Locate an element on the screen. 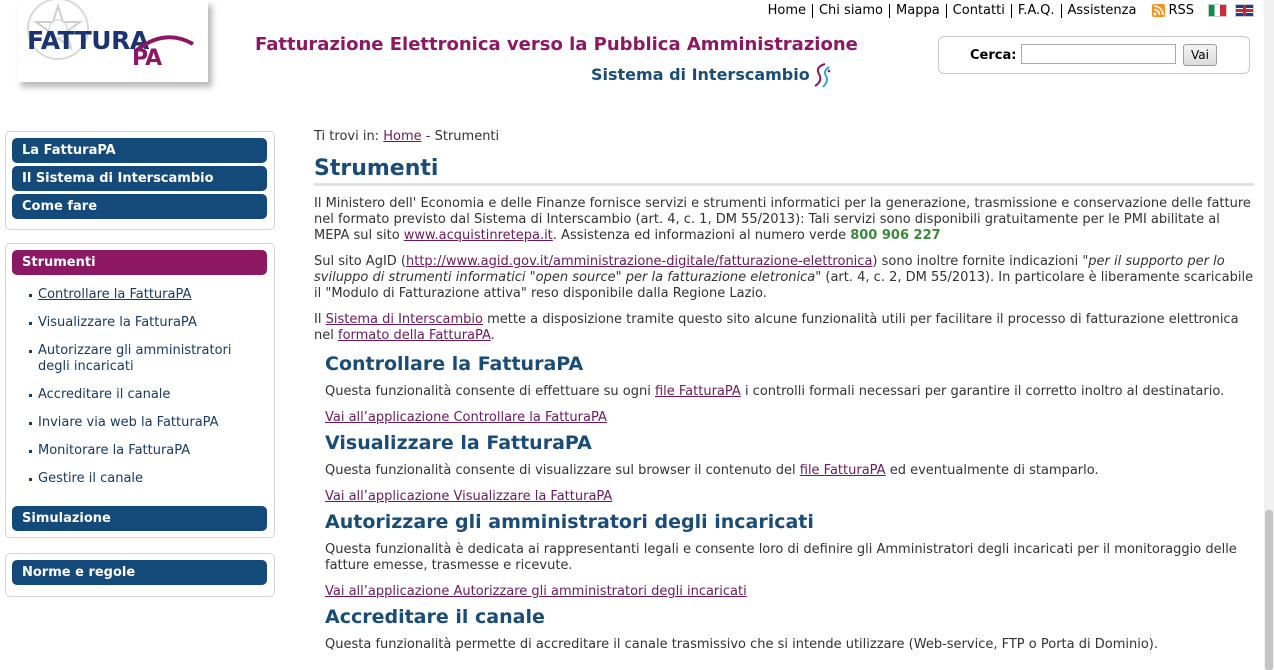 The image size is (1274, 670). topnav-chi-siamo: Chi siamo is located at coordinates (852, 10).